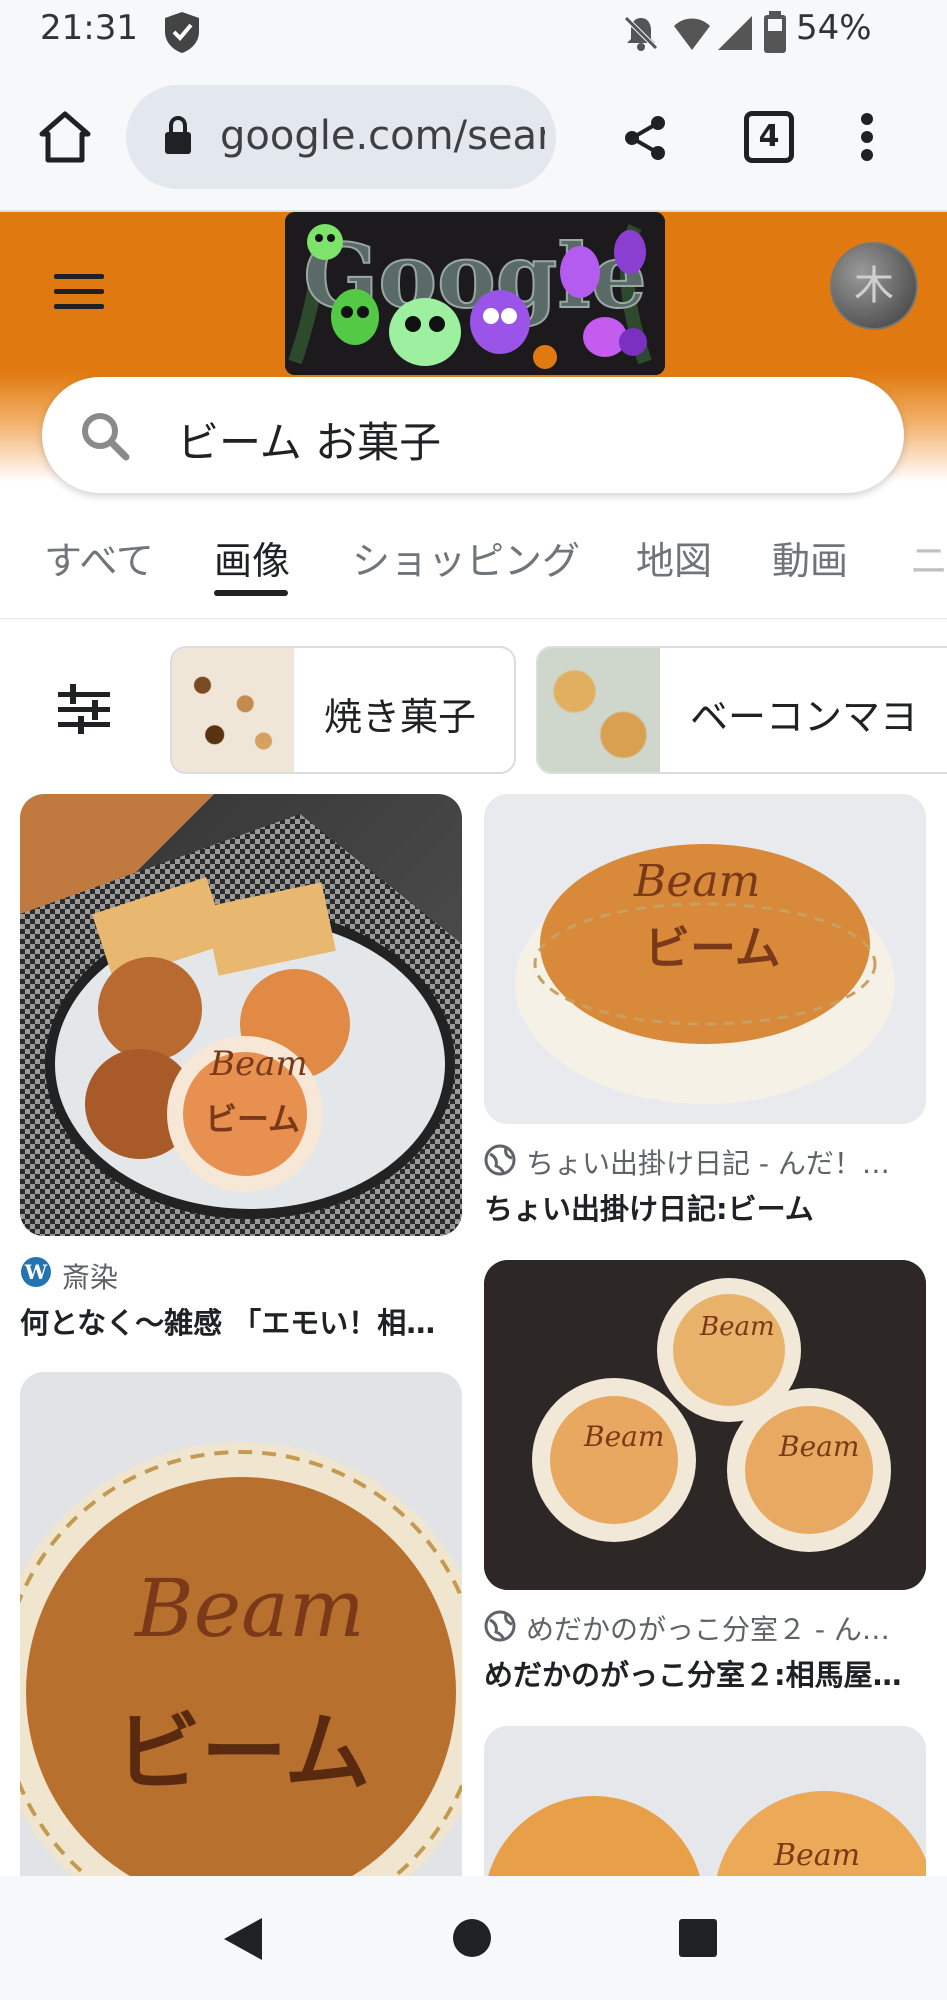 The image size is (947, 2000). I want to click on chip-label: 焼き菓子, so click(400, 717).